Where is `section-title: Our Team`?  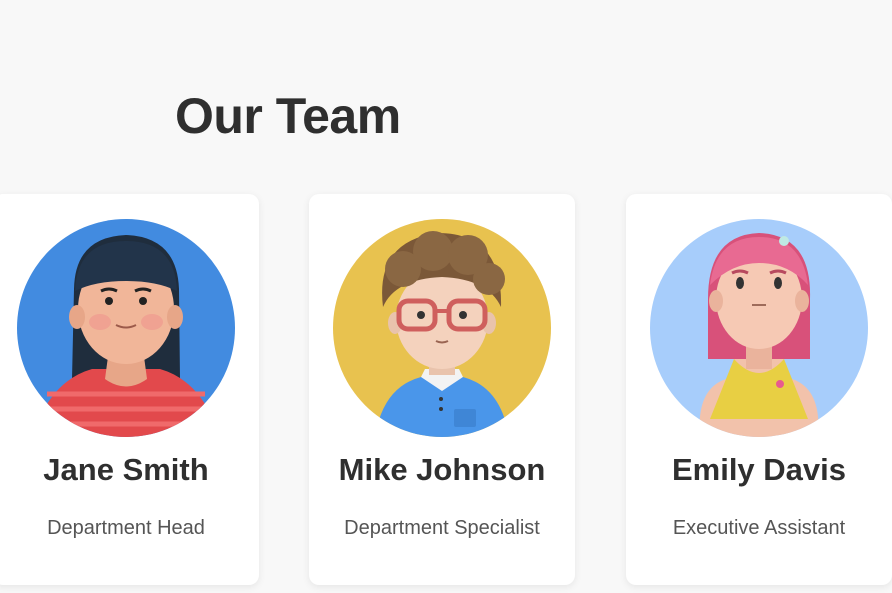
section-title: Our Team is located at coordinates (288, 116).